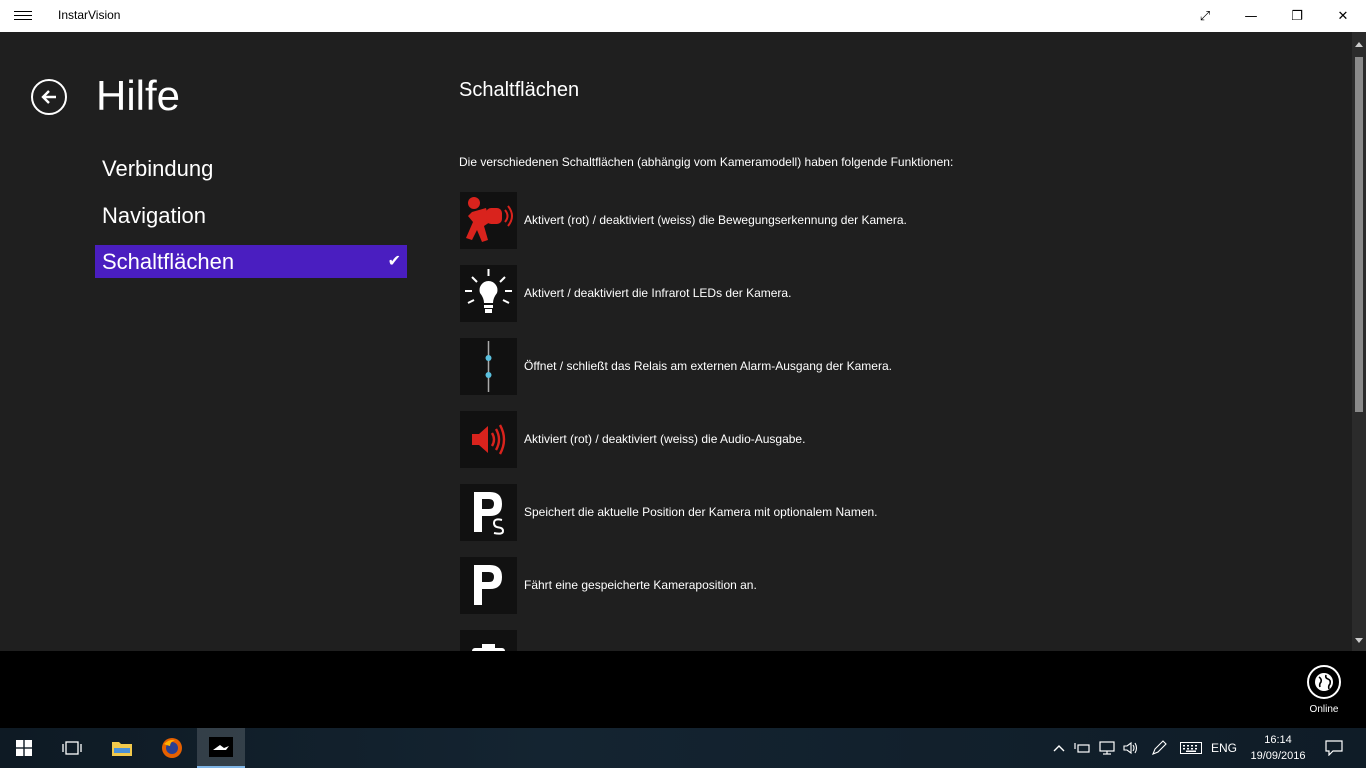  I want to click on app-bar: Online, so click(683, 689).